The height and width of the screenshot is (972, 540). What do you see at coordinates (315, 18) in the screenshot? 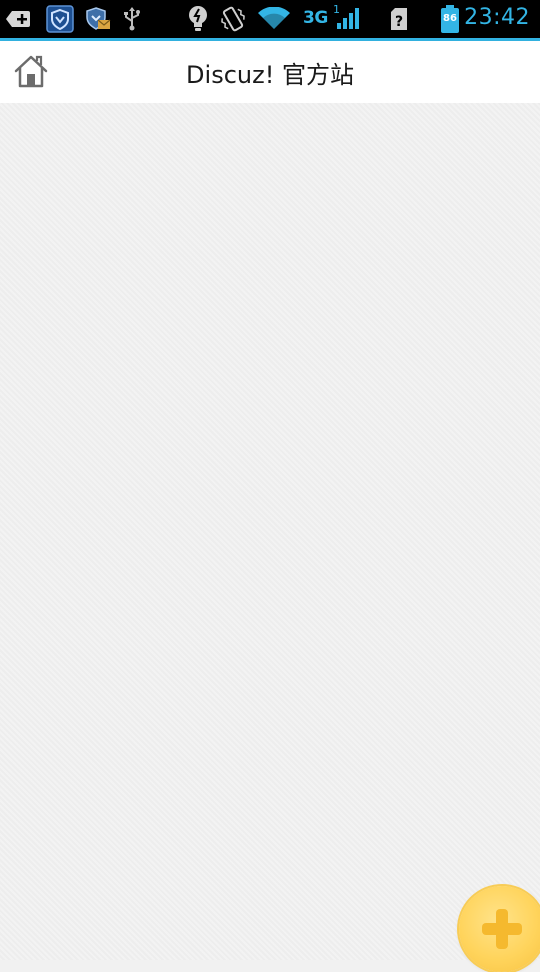
I see `network-type-label: 3G` at bounding box center [315, 18].